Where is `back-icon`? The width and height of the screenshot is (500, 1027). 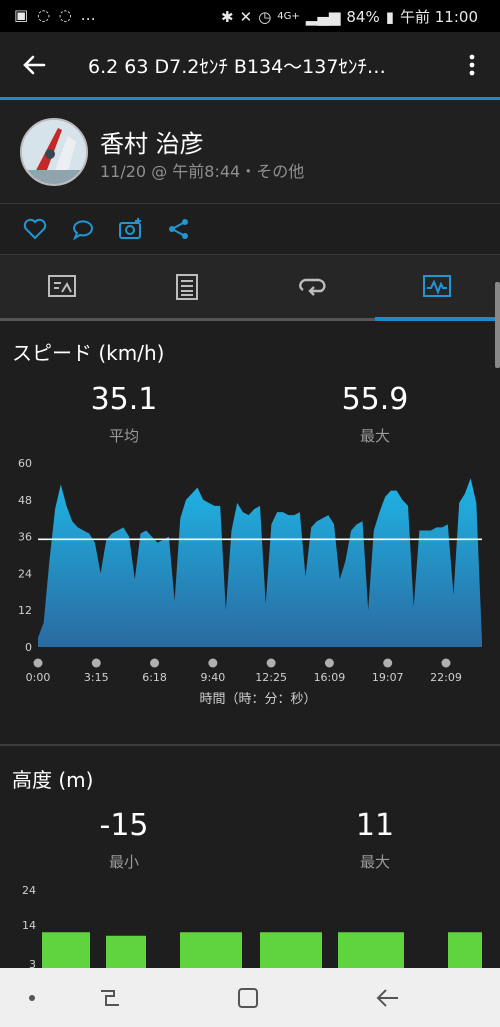
back-icon is located at coordinates (388, 998).